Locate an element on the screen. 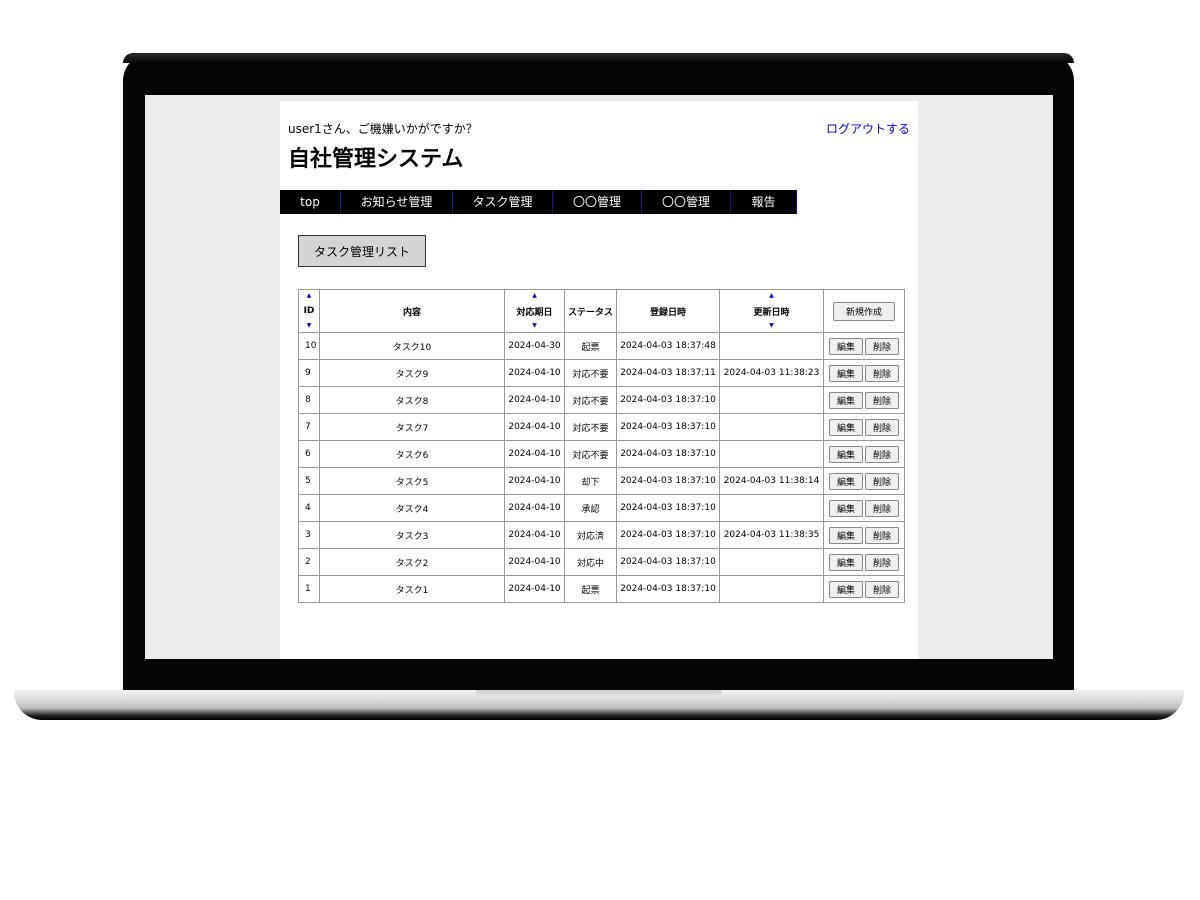 The image size is (1200, 900). nav-item-manage-2: 〇〇管理 is located at coordinates (686, 202).